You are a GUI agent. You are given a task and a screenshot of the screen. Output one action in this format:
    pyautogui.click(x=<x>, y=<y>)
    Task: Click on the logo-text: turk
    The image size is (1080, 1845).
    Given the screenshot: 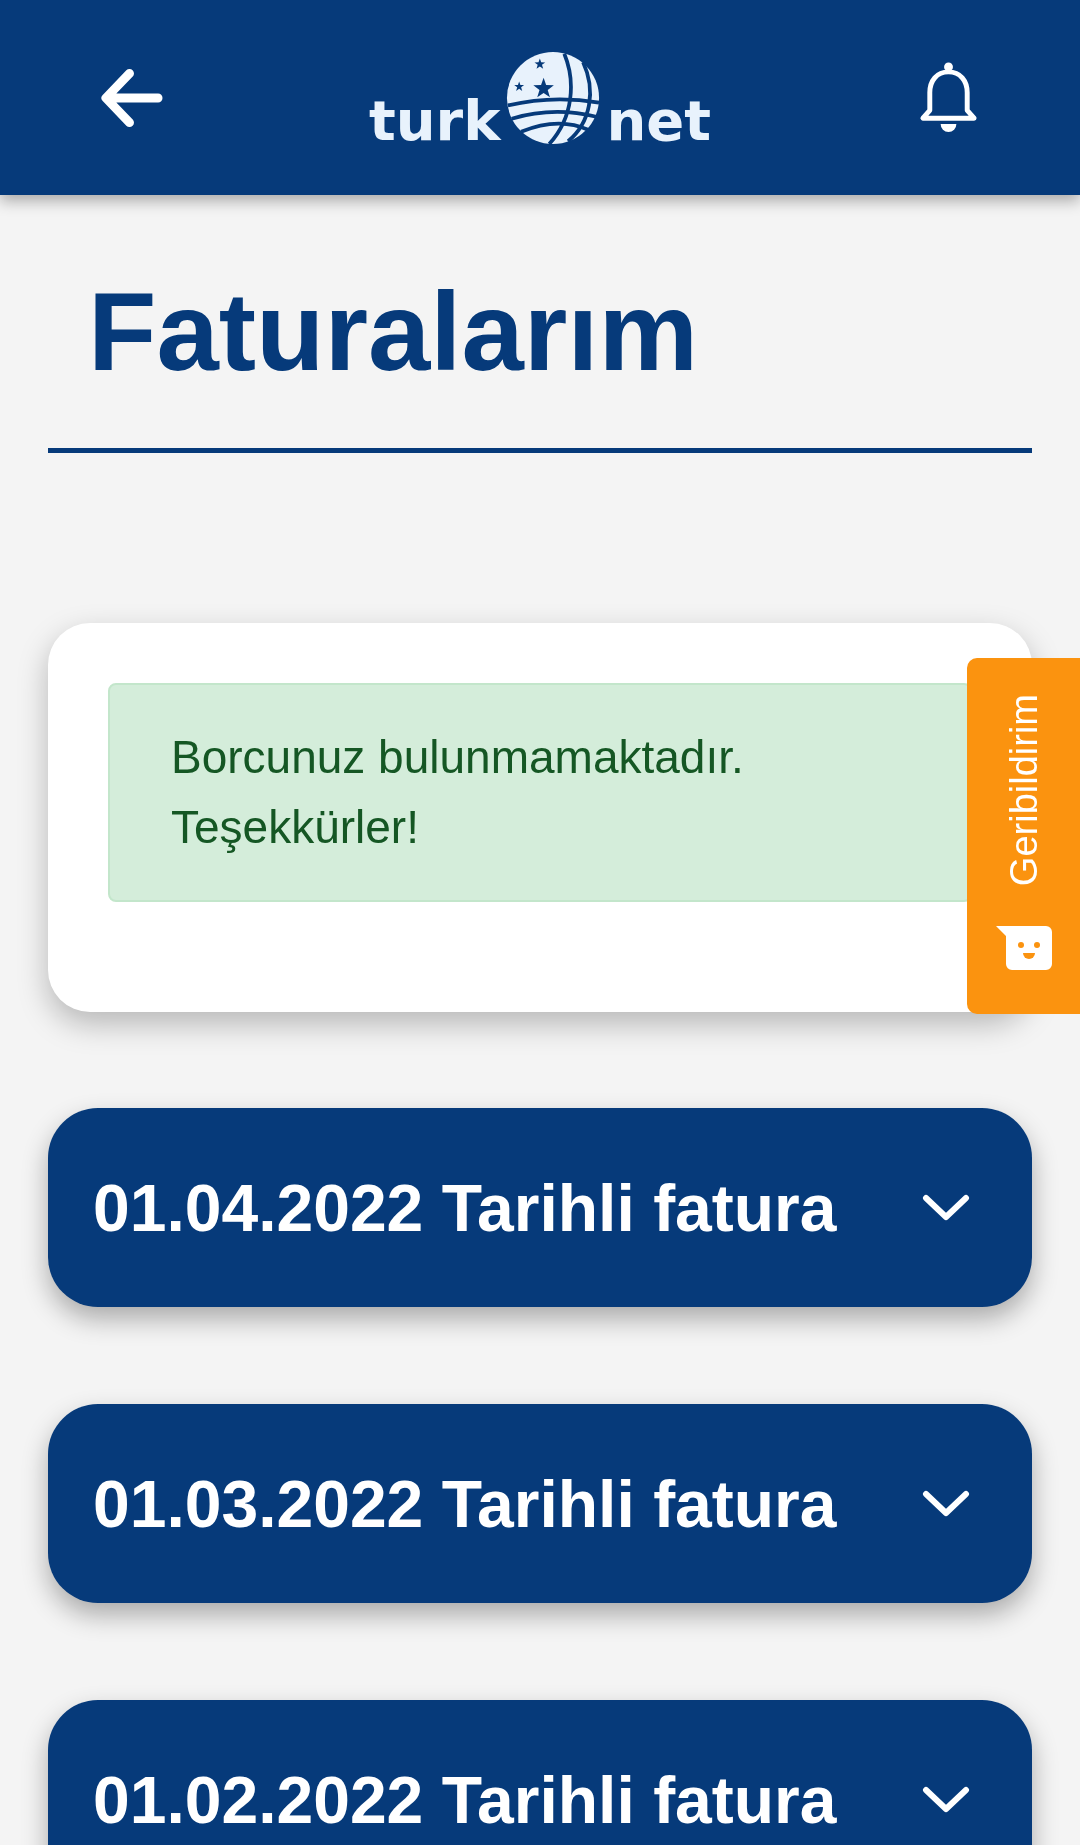 What is the action you would take?
    pyautogui.click(x=434, y=120)
    